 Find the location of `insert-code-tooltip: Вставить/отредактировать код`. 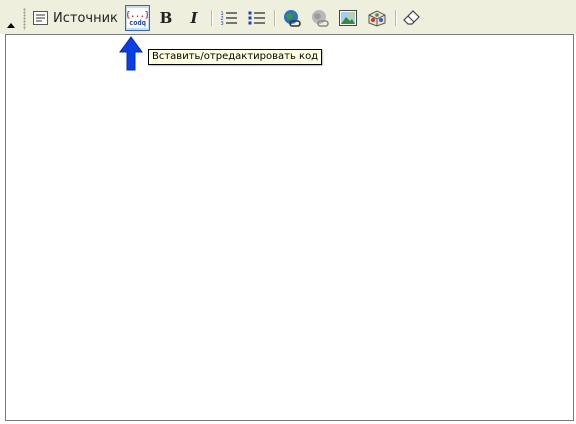

insert-code-tooltip: Вставить/отредактировать код is located at coordinates (235, 57).